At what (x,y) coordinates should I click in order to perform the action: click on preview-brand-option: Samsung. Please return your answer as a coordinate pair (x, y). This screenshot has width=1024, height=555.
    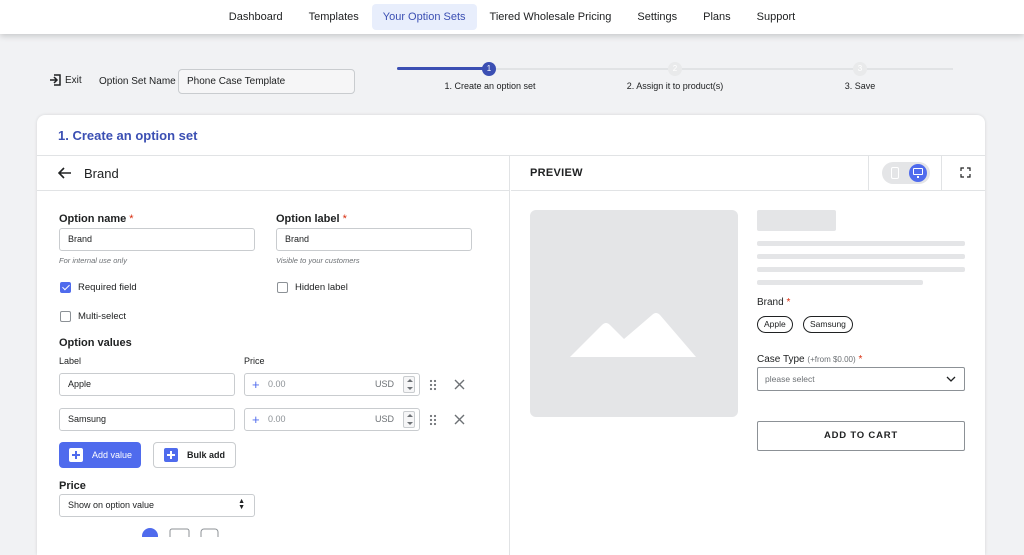
    Looking at the image, I should click on (828, 324).